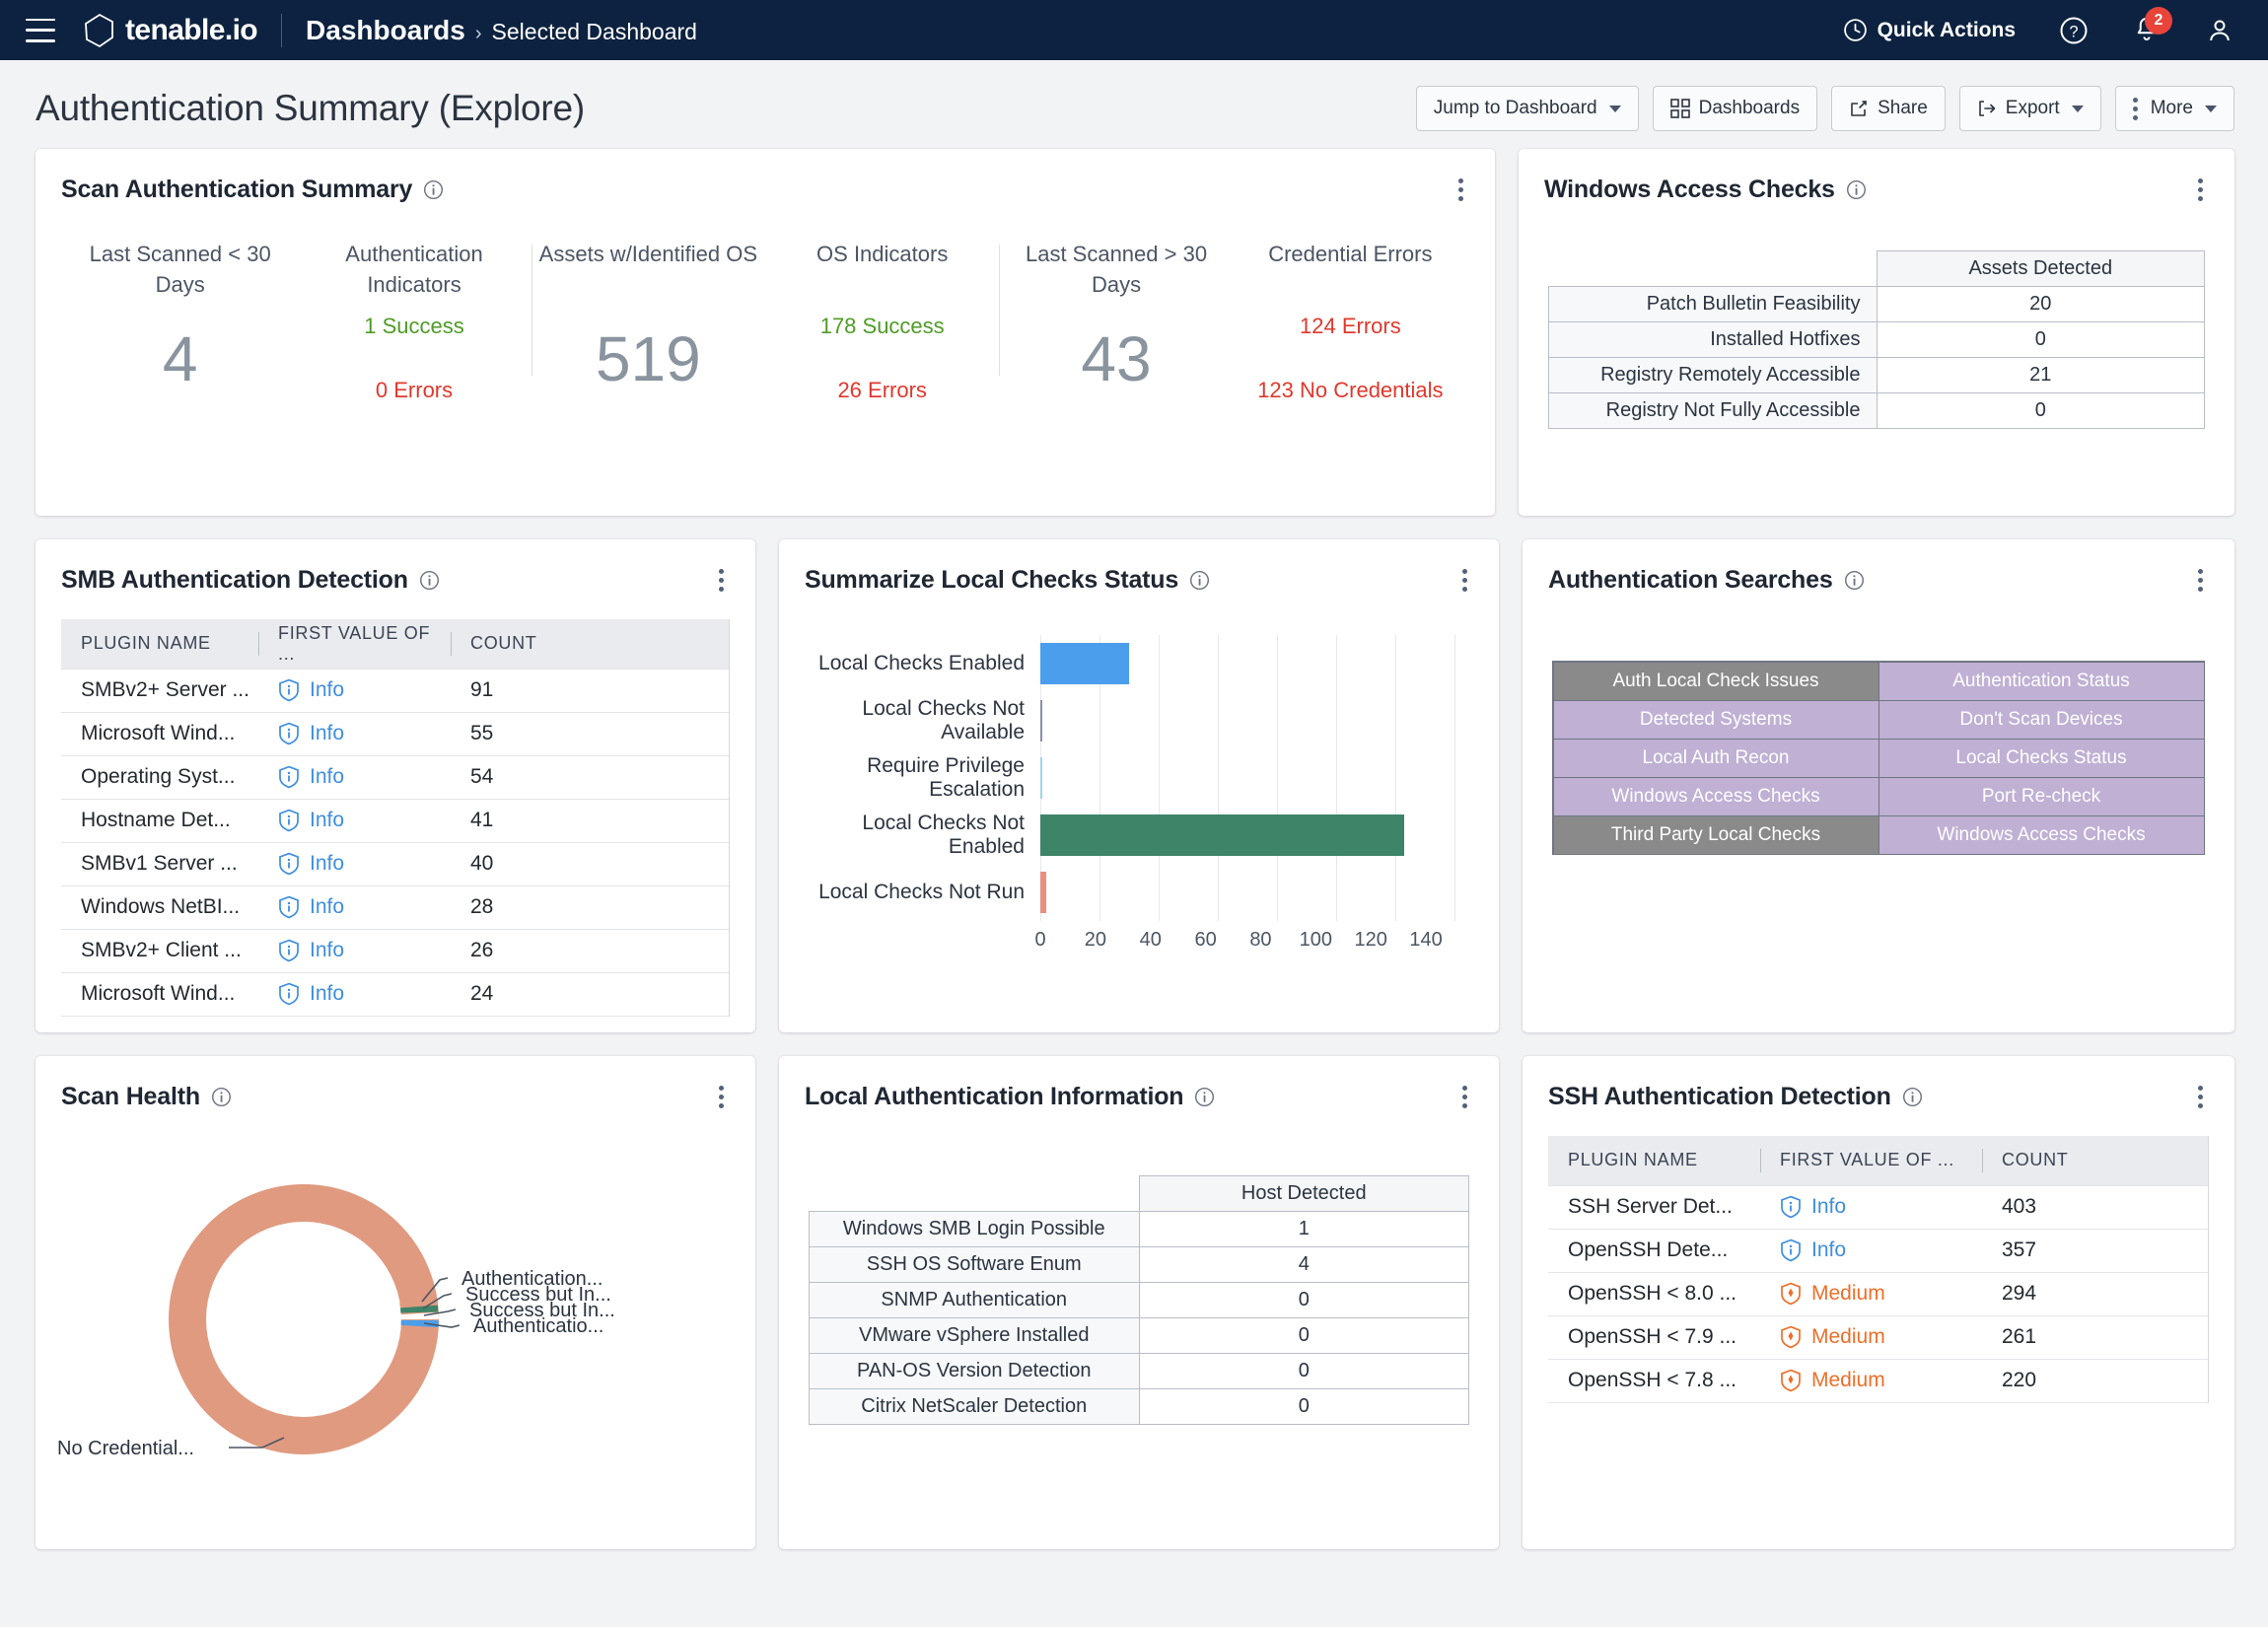 This screenshot has width=2268, height=1627. What do you see at coordinates (1715, 719) in the screenshot?
I see `search-tile-detected-systems: Detected Systems` at bounding box center [1715, 719].